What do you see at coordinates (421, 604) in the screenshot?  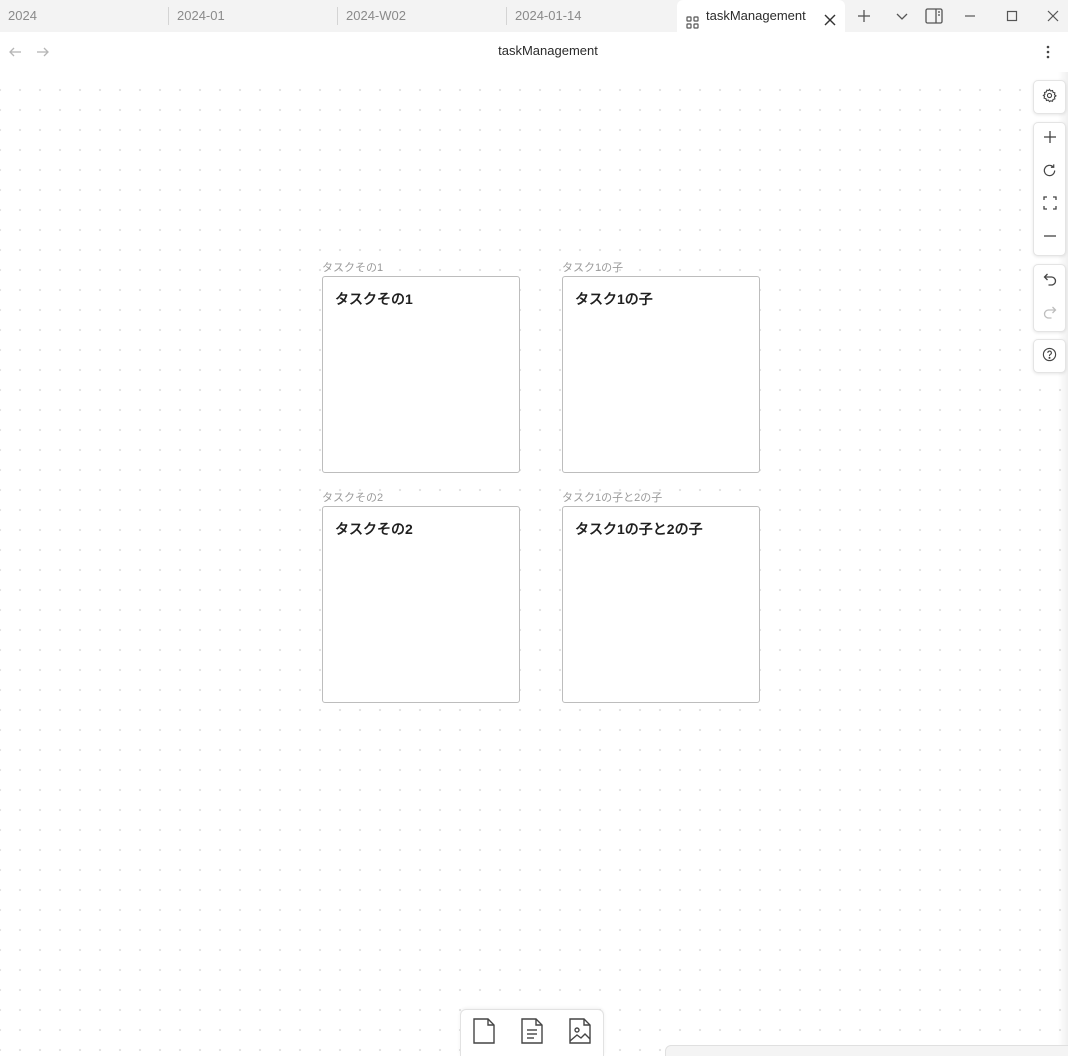 I see `canvas-card: タスクその2` at bounding box center [421, 604].